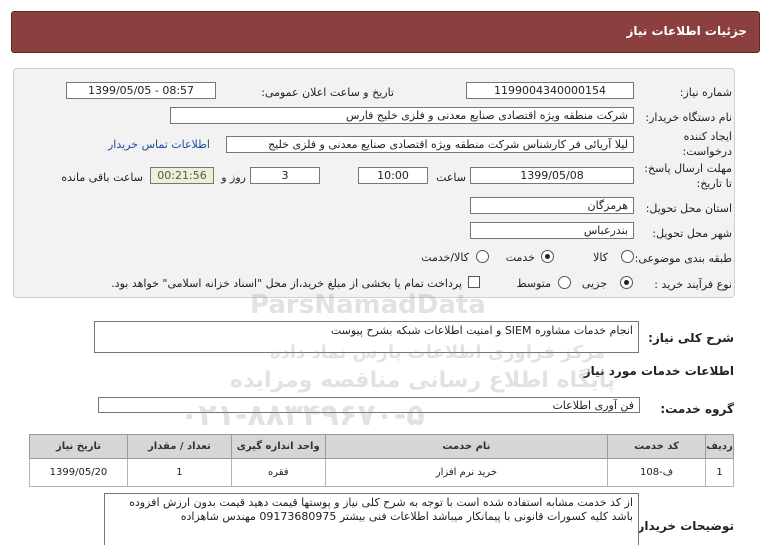 The image size is (770, 545). Describe the element at coordinates (385, 32) in the screenshot. I see `page-header: جزئیات اطلاعات نیاز` at that location.